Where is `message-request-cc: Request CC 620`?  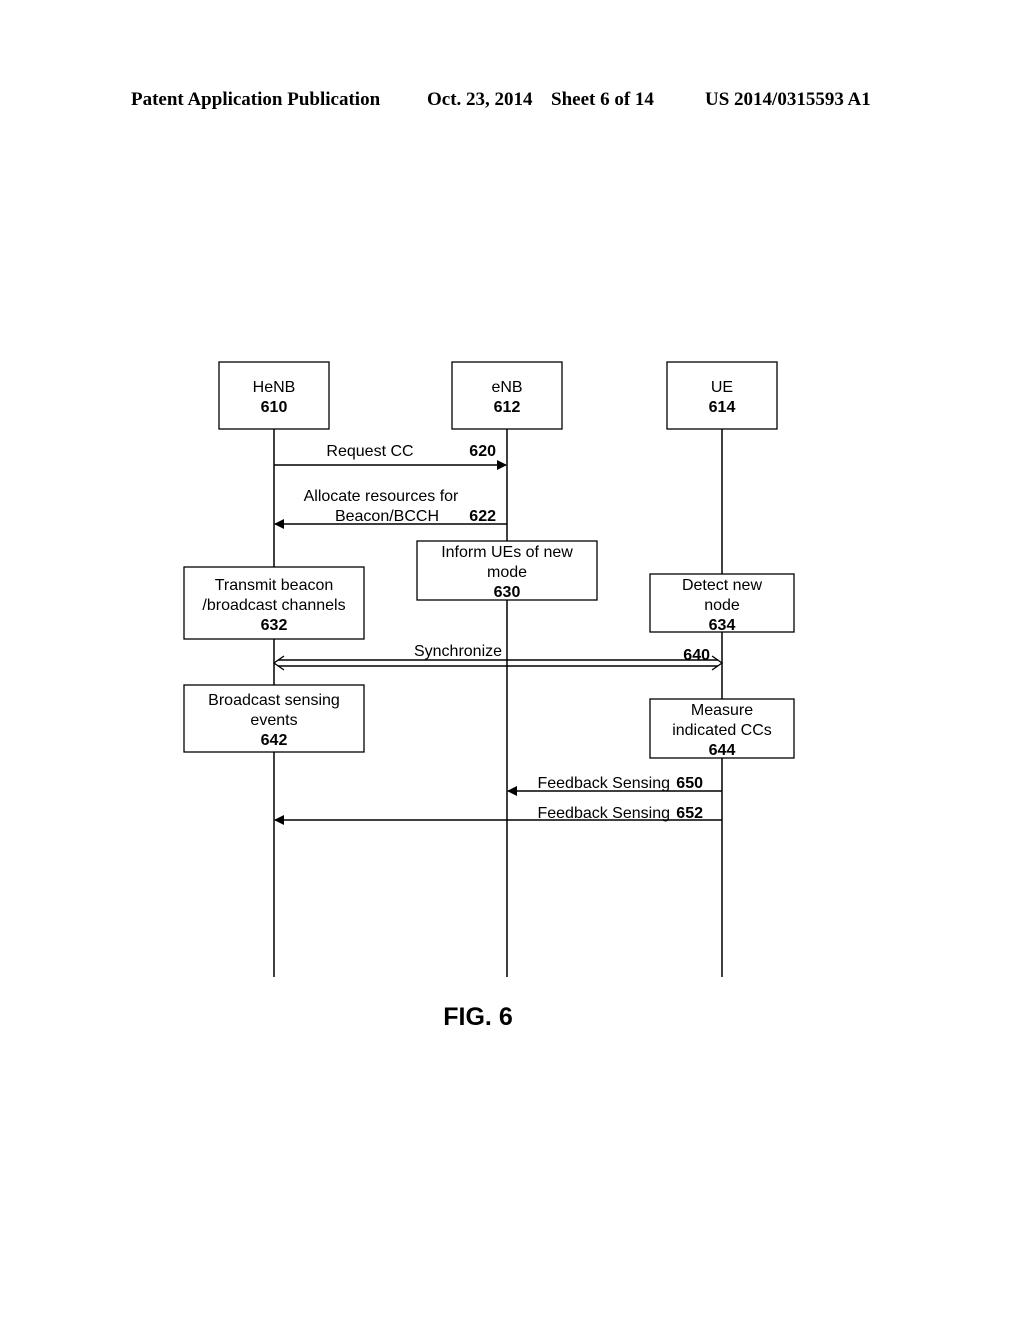
message-request-cc: Request CC 620 is located at coordinates (390, 456).